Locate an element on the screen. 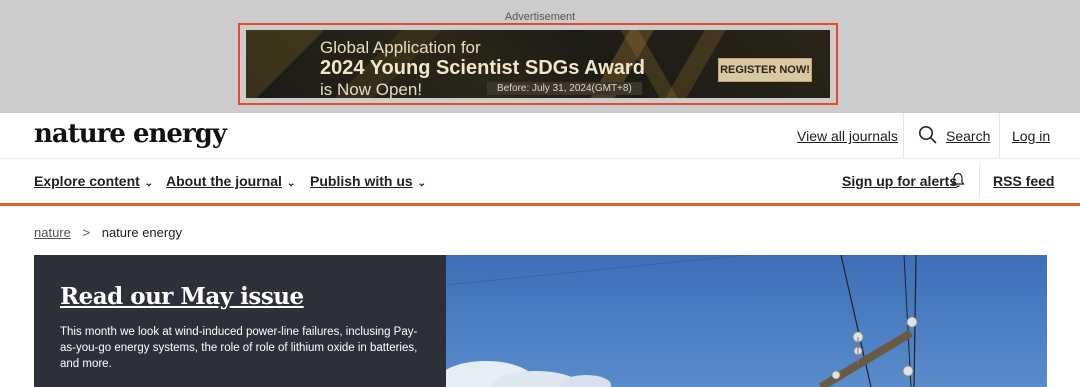 The width and height of the screenshot is (1080, 387). issue-title-link: Read our May issue is located at coordinates (182, 296).